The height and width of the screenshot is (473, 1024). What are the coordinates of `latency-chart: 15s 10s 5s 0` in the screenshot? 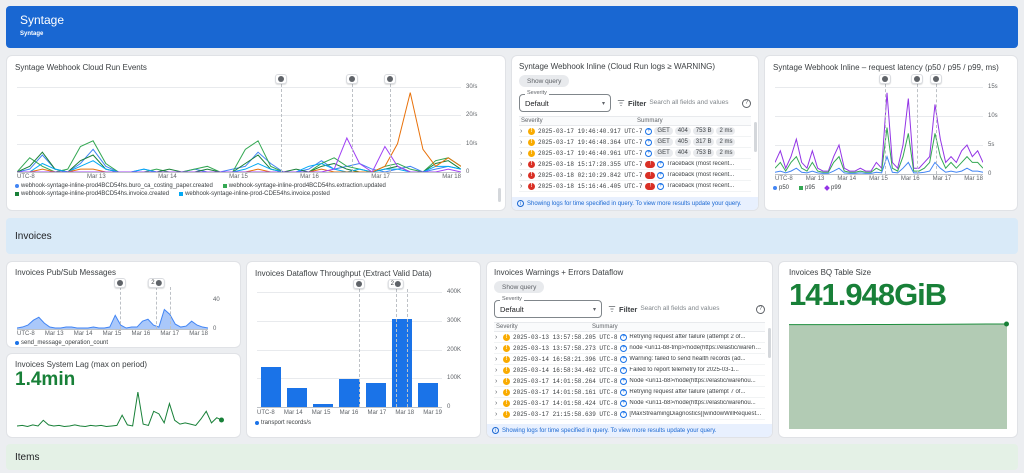 It's located at (886, 125).